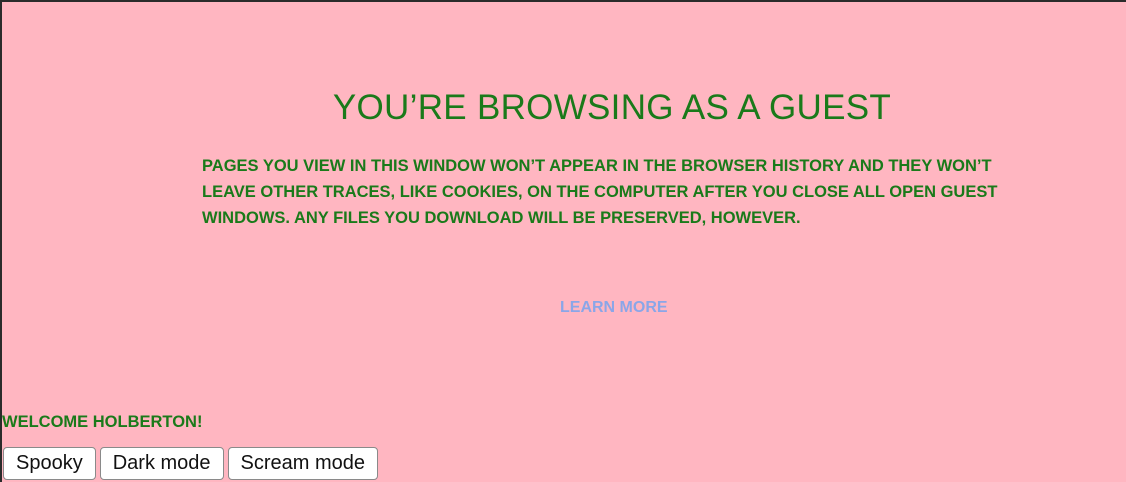  I want to click on learn-more-link: LEARN MORE, so click(614, 308).